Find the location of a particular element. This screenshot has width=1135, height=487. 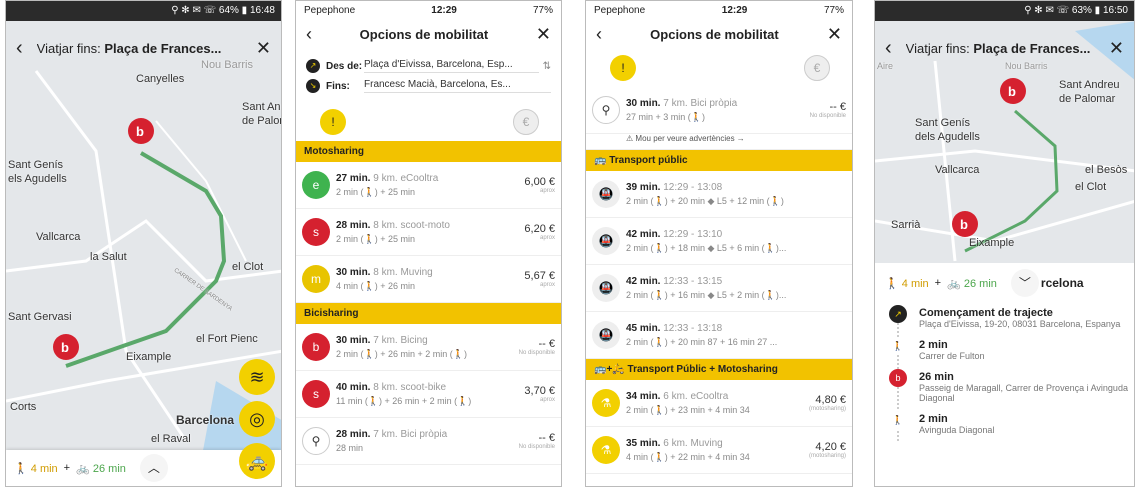

bike-icon: ⚲ is located at coordinates (606, 110).